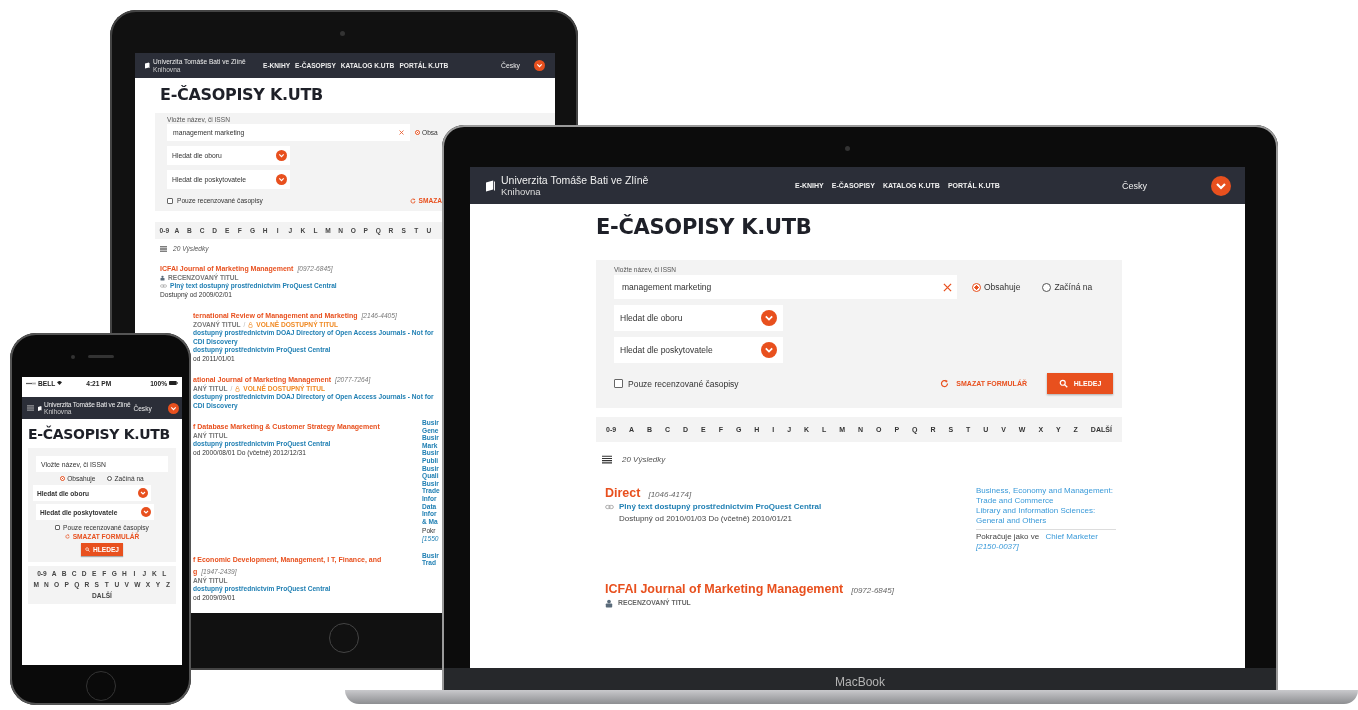 The width and height of the screenshot is (1358, 710). Describe the element at coordinates (607, 459) in the screenshot. I see `list-icon` at that location.